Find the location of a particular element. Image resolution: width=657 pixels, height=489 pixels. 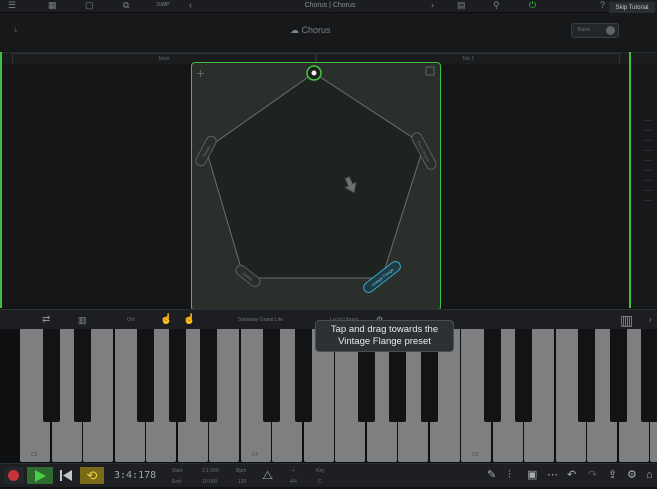

home-icon: ⌂ is located at coordinates (649, 475).